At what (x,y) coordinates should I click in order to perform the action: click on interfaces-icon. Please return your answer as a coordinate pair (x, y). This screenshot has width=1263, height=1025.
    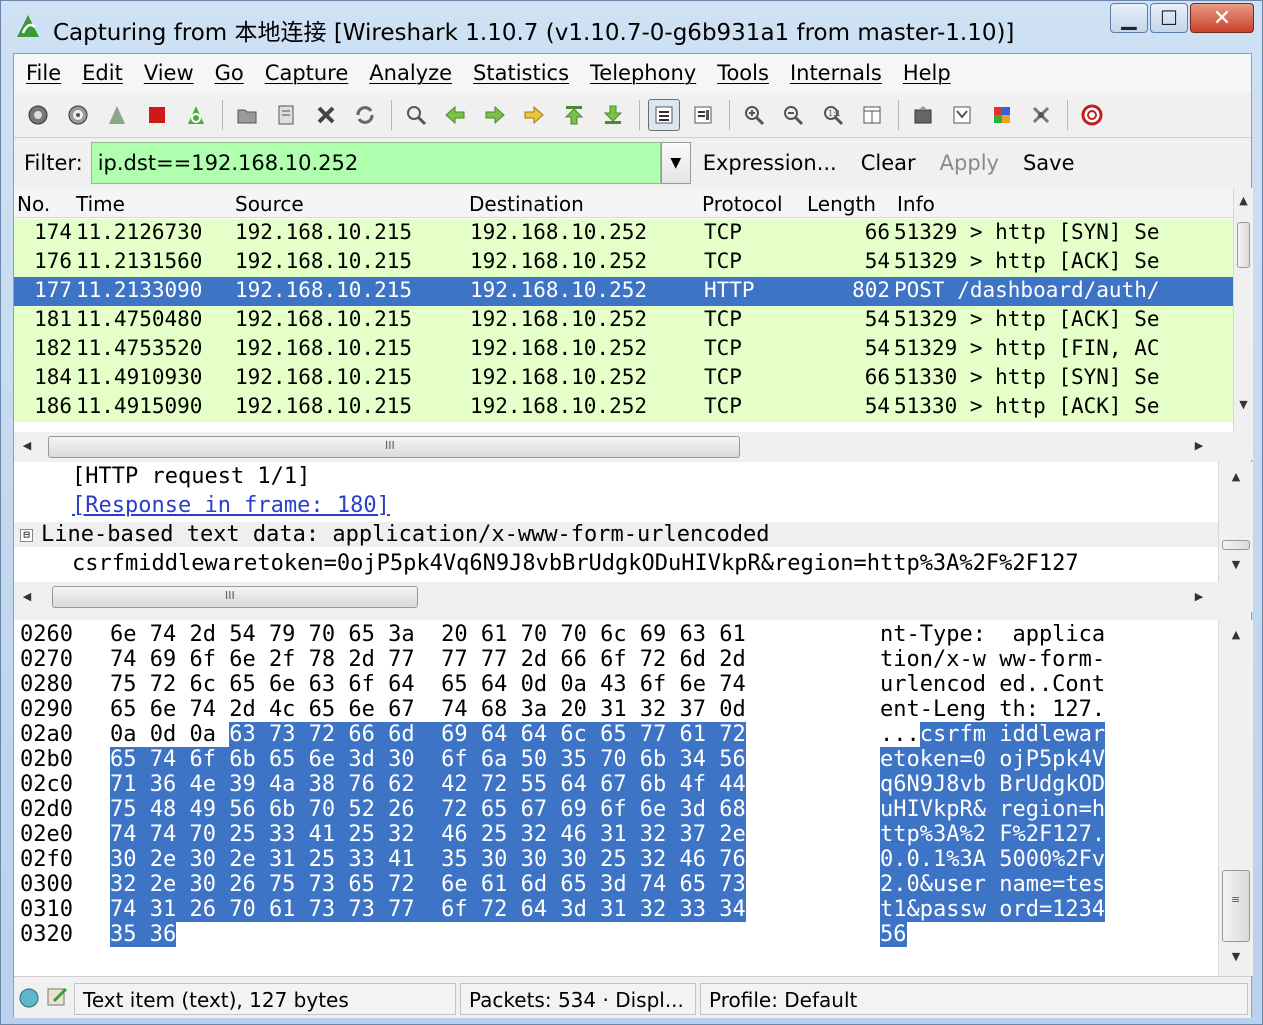
    Looking at the image, I should click on (38, 115).